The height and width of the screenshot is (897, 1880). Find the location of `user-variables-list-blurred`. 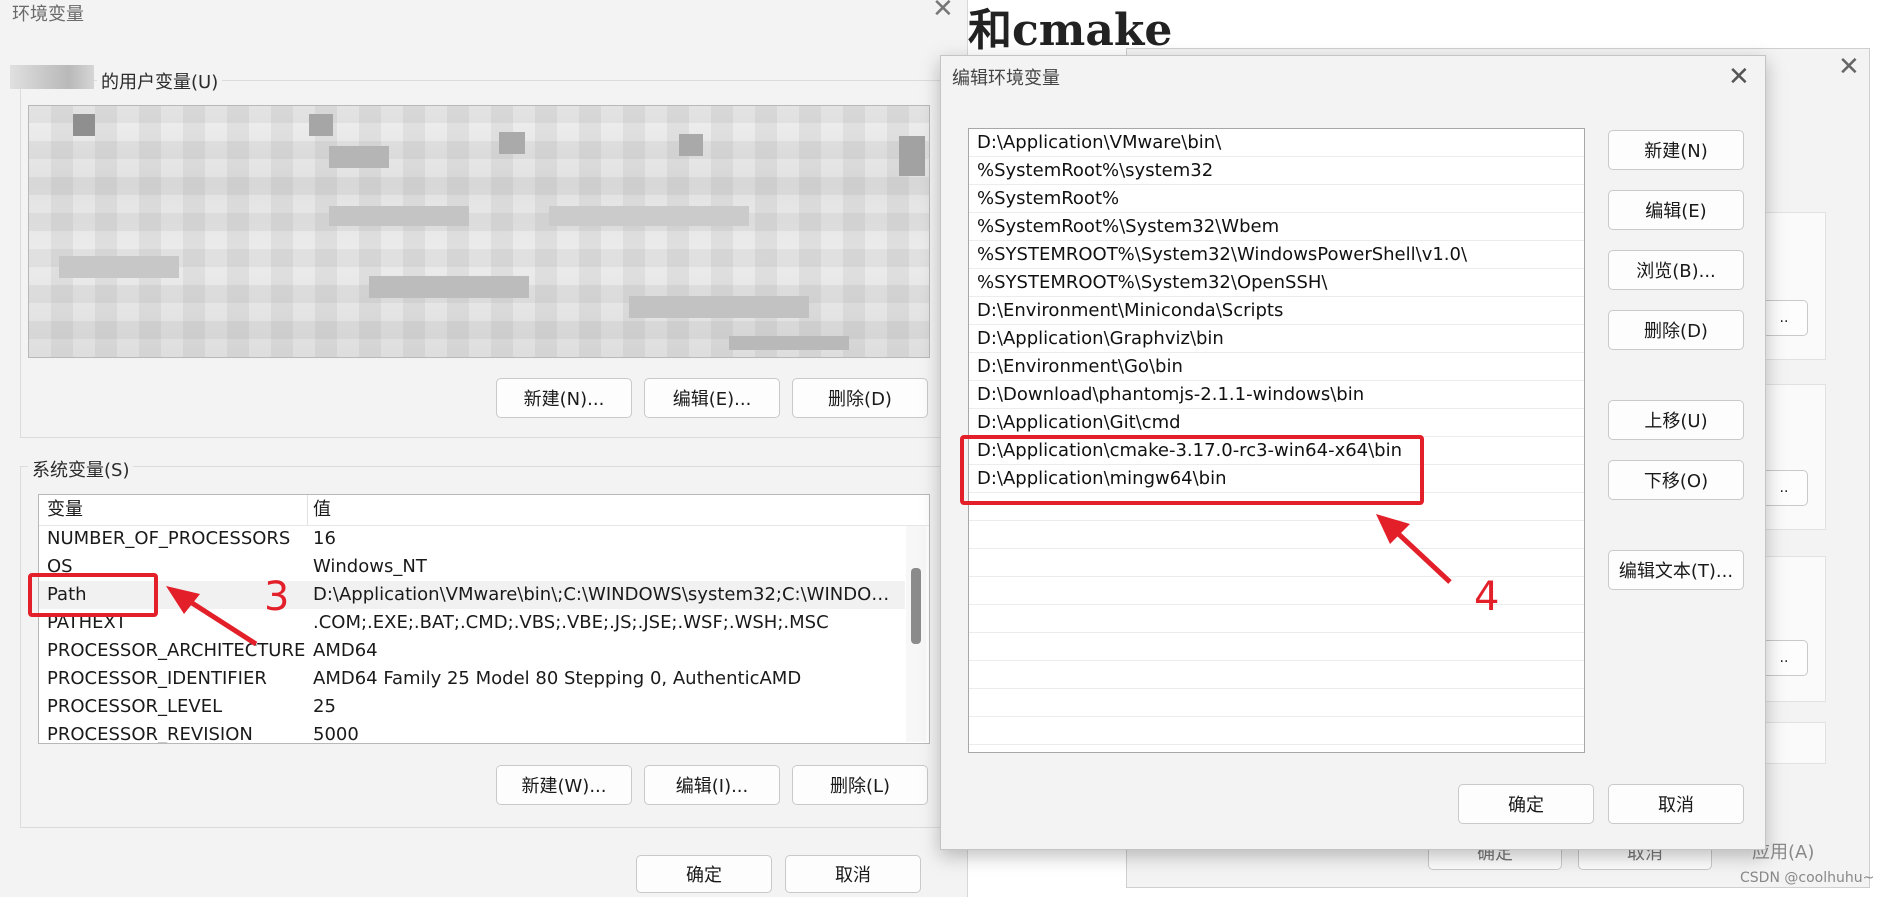

user-variables-list-blurred is located at coordinates (479, 231).